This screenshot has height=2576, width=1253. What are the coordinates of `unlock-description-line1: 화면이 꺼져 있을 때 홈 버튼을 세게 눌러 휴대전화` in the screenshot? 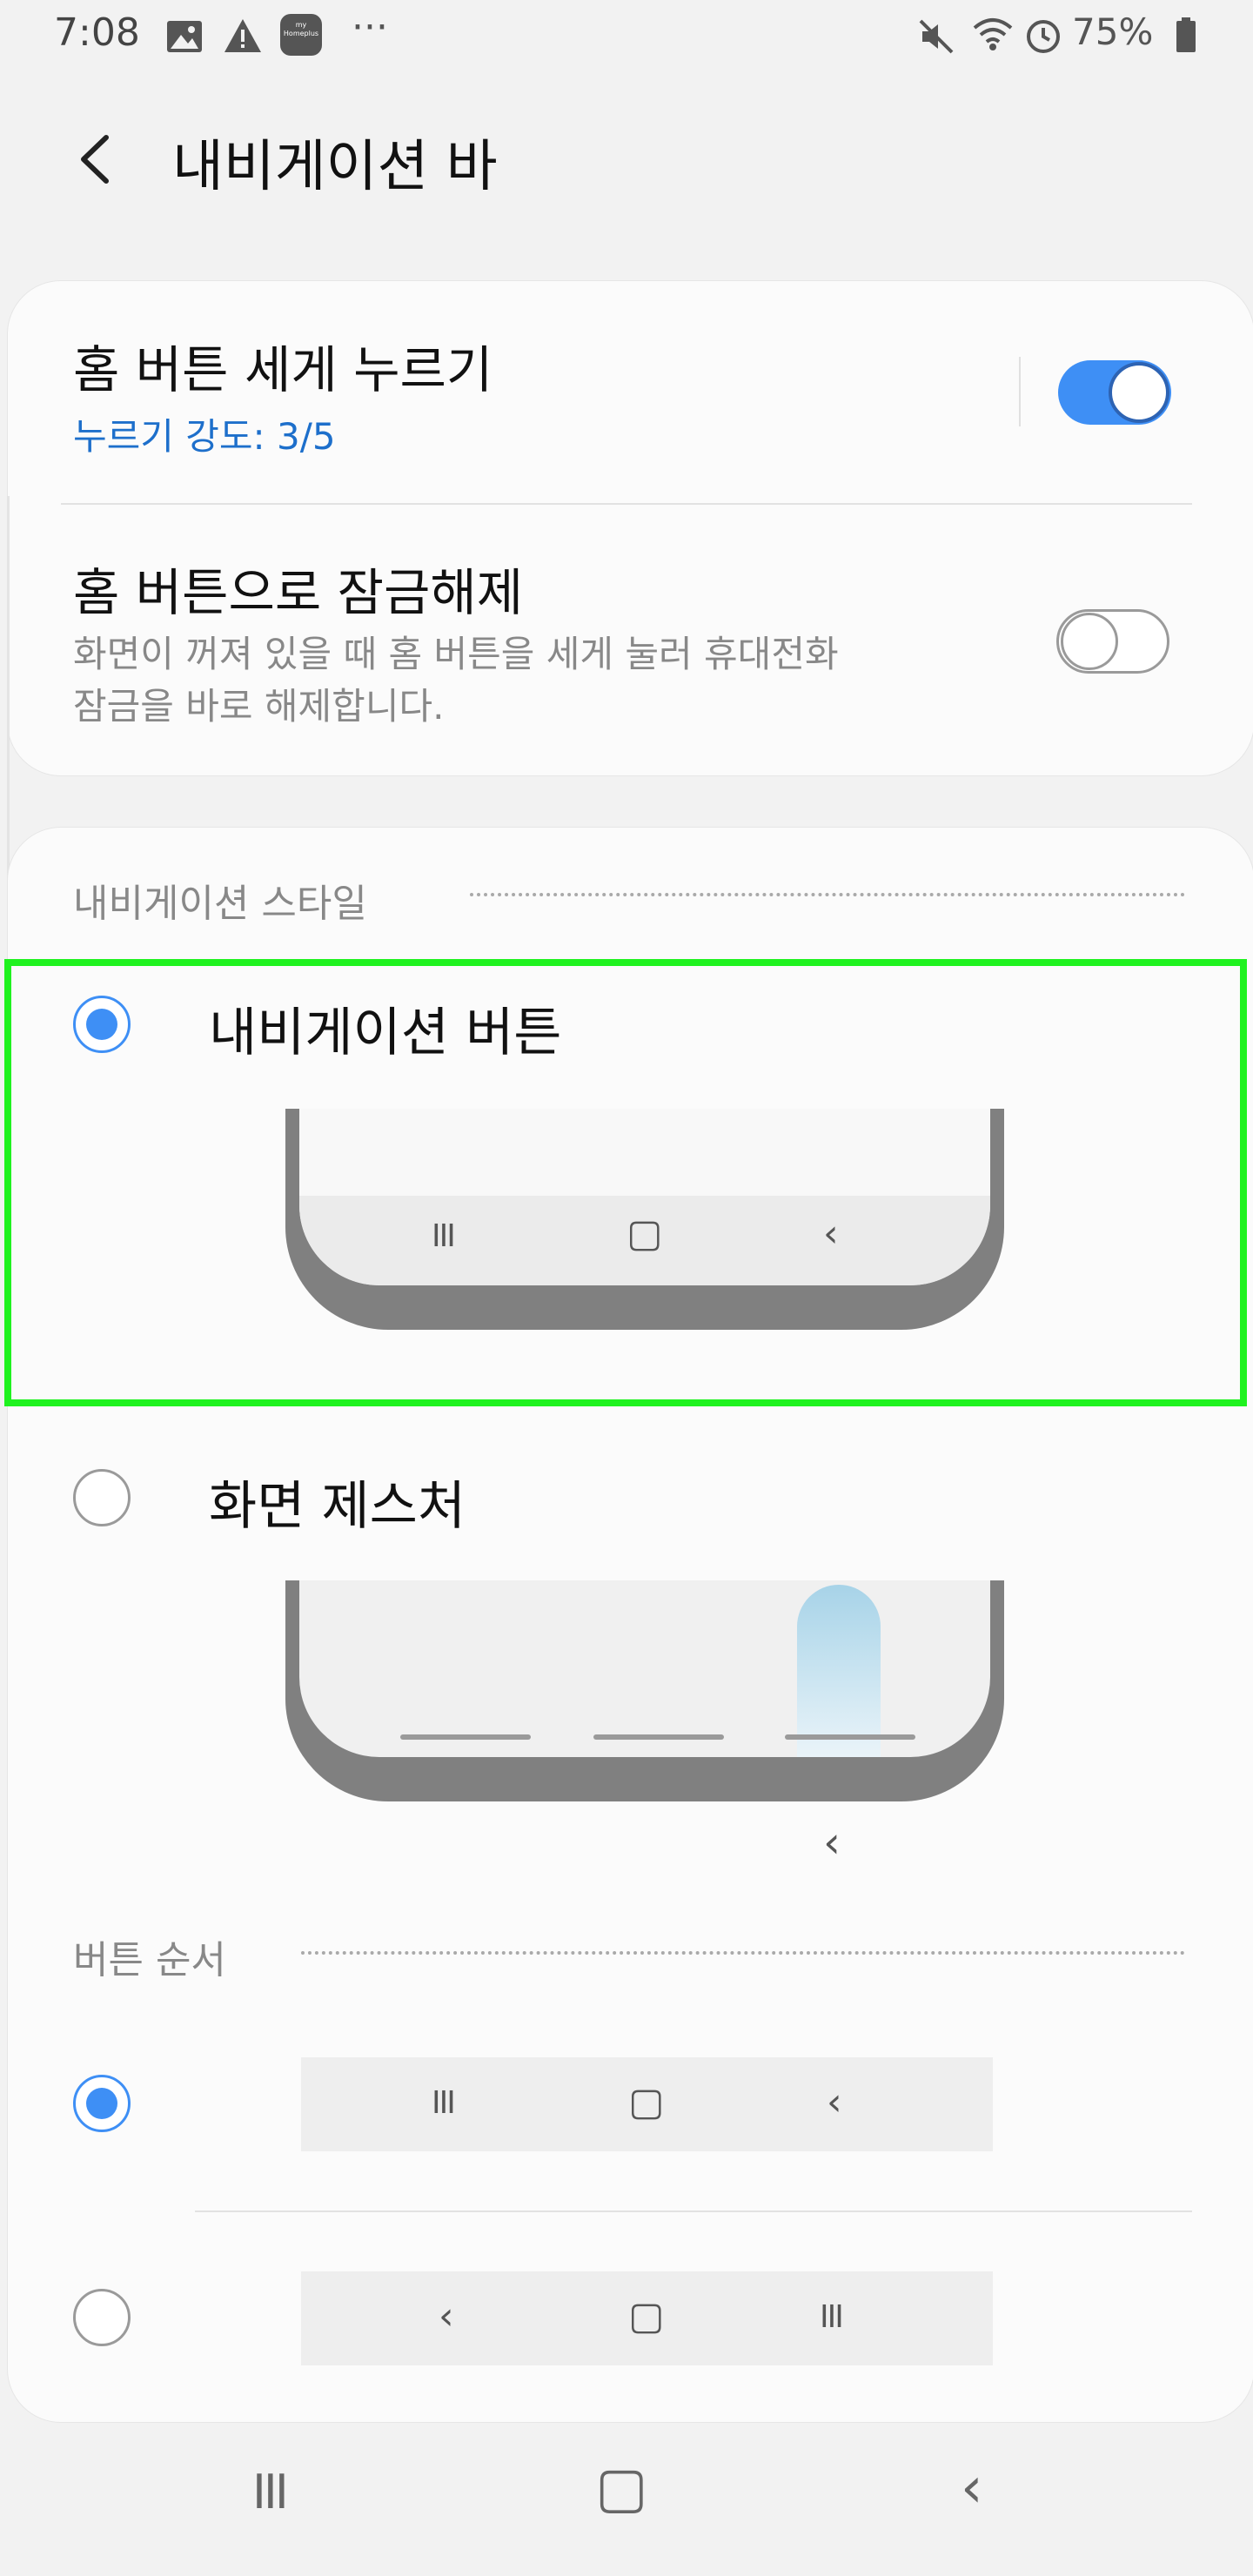 It's located at (456, 654).